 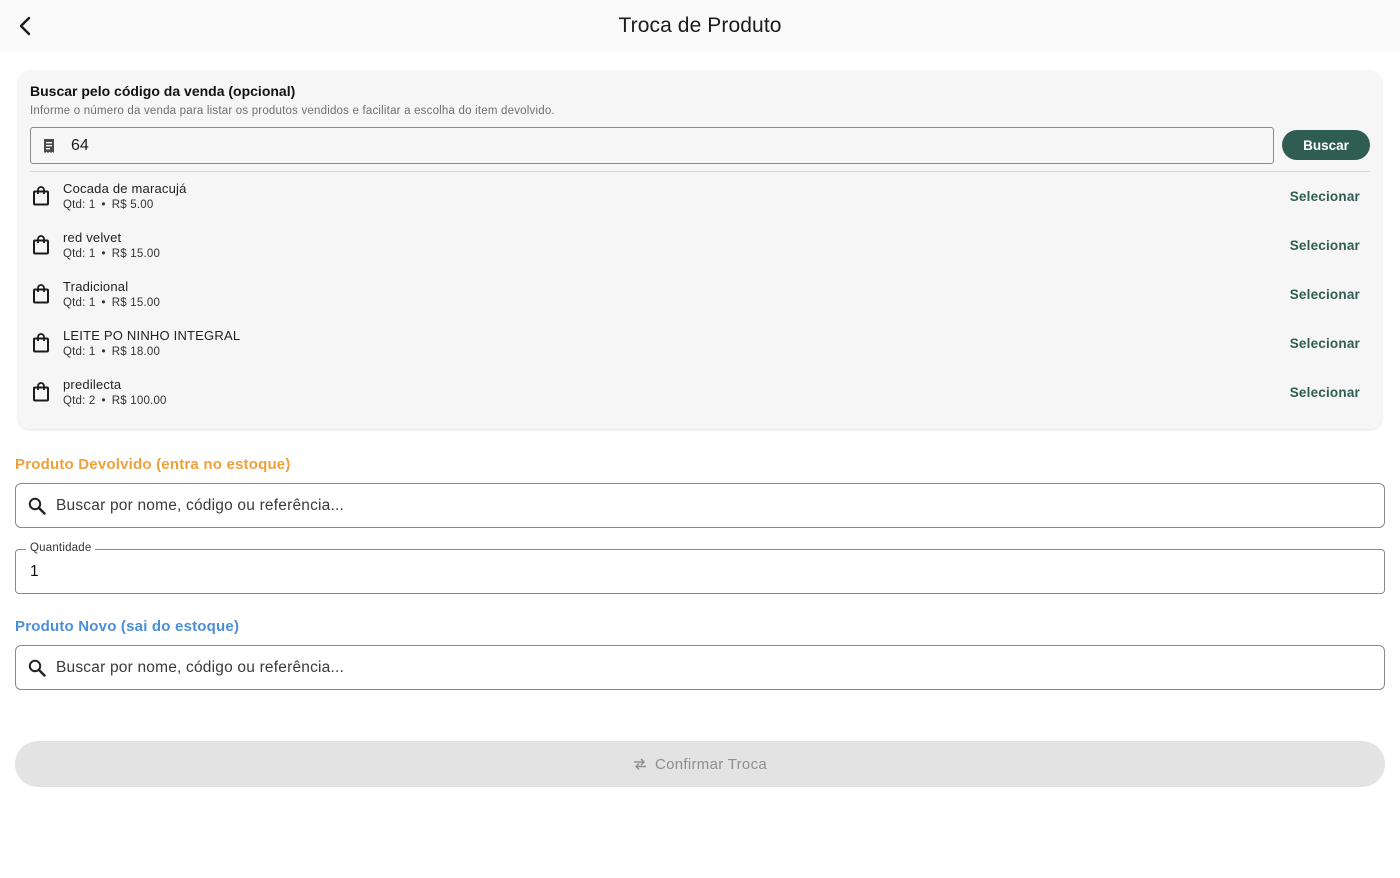 I want to click on new-product-search, so click(x=700, y=667).